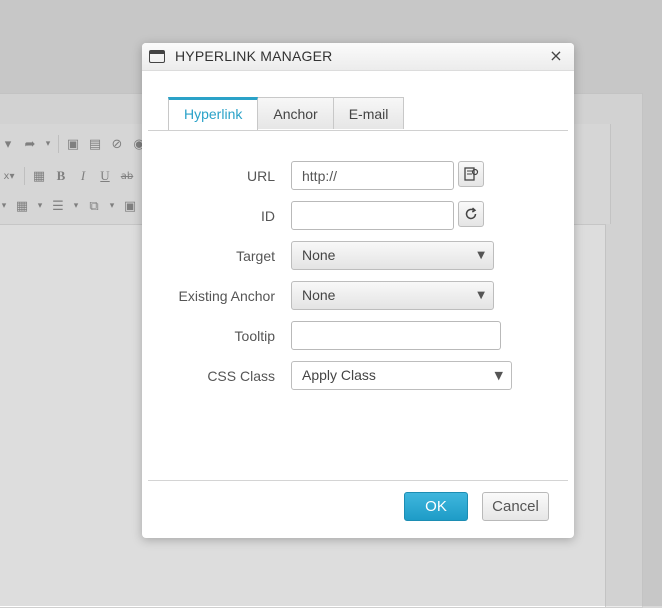 The image size is (662, 608). I want to click on close-button: ×, so click(556, 56).